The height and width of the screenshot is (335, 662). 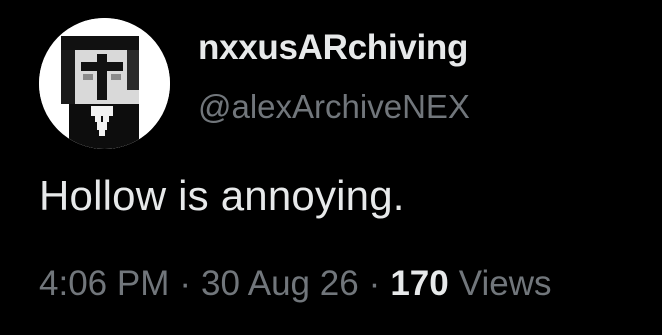 I want to click on user-handle: @alexArchiveNEX, so click(x=334, y=107).